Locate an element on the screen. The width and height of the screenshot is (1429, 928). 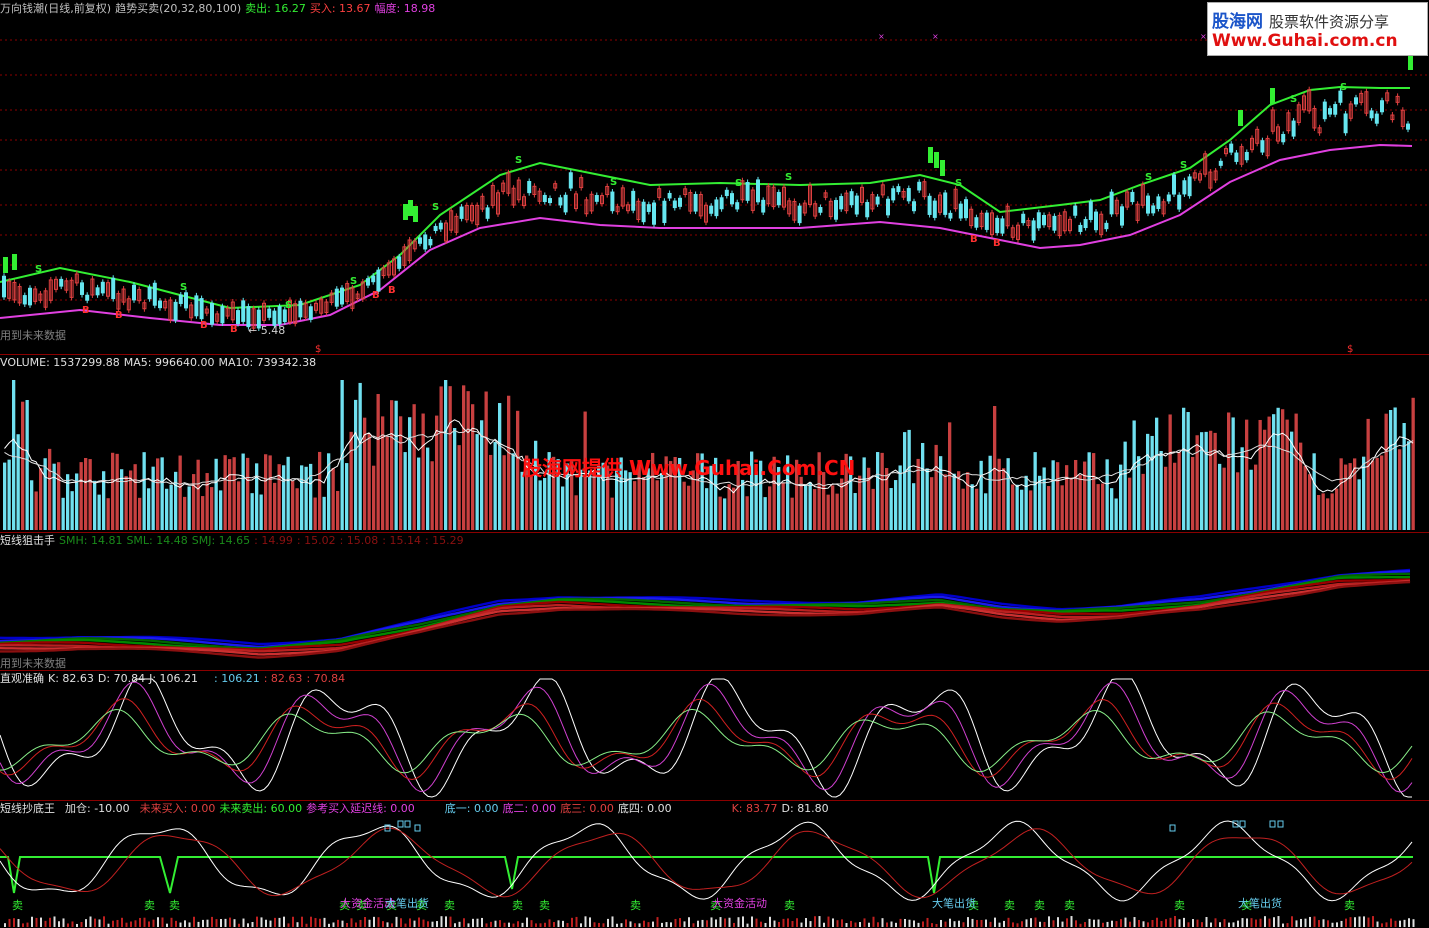
bottom-one: 底一: 0.00 is located at coordinates (471, 808).